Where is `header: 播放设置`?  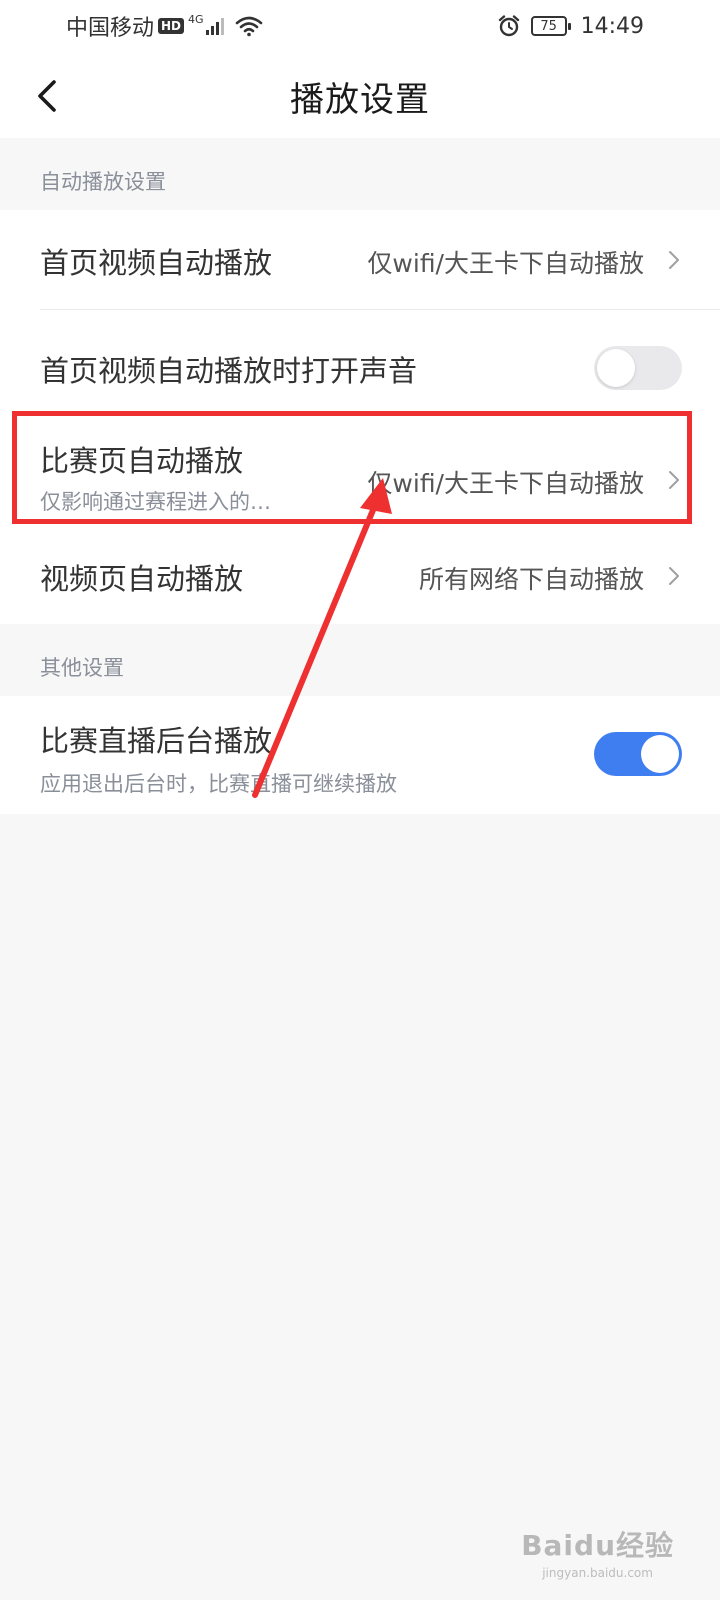 header: 播放设置 is located at coordinates (360, 95).